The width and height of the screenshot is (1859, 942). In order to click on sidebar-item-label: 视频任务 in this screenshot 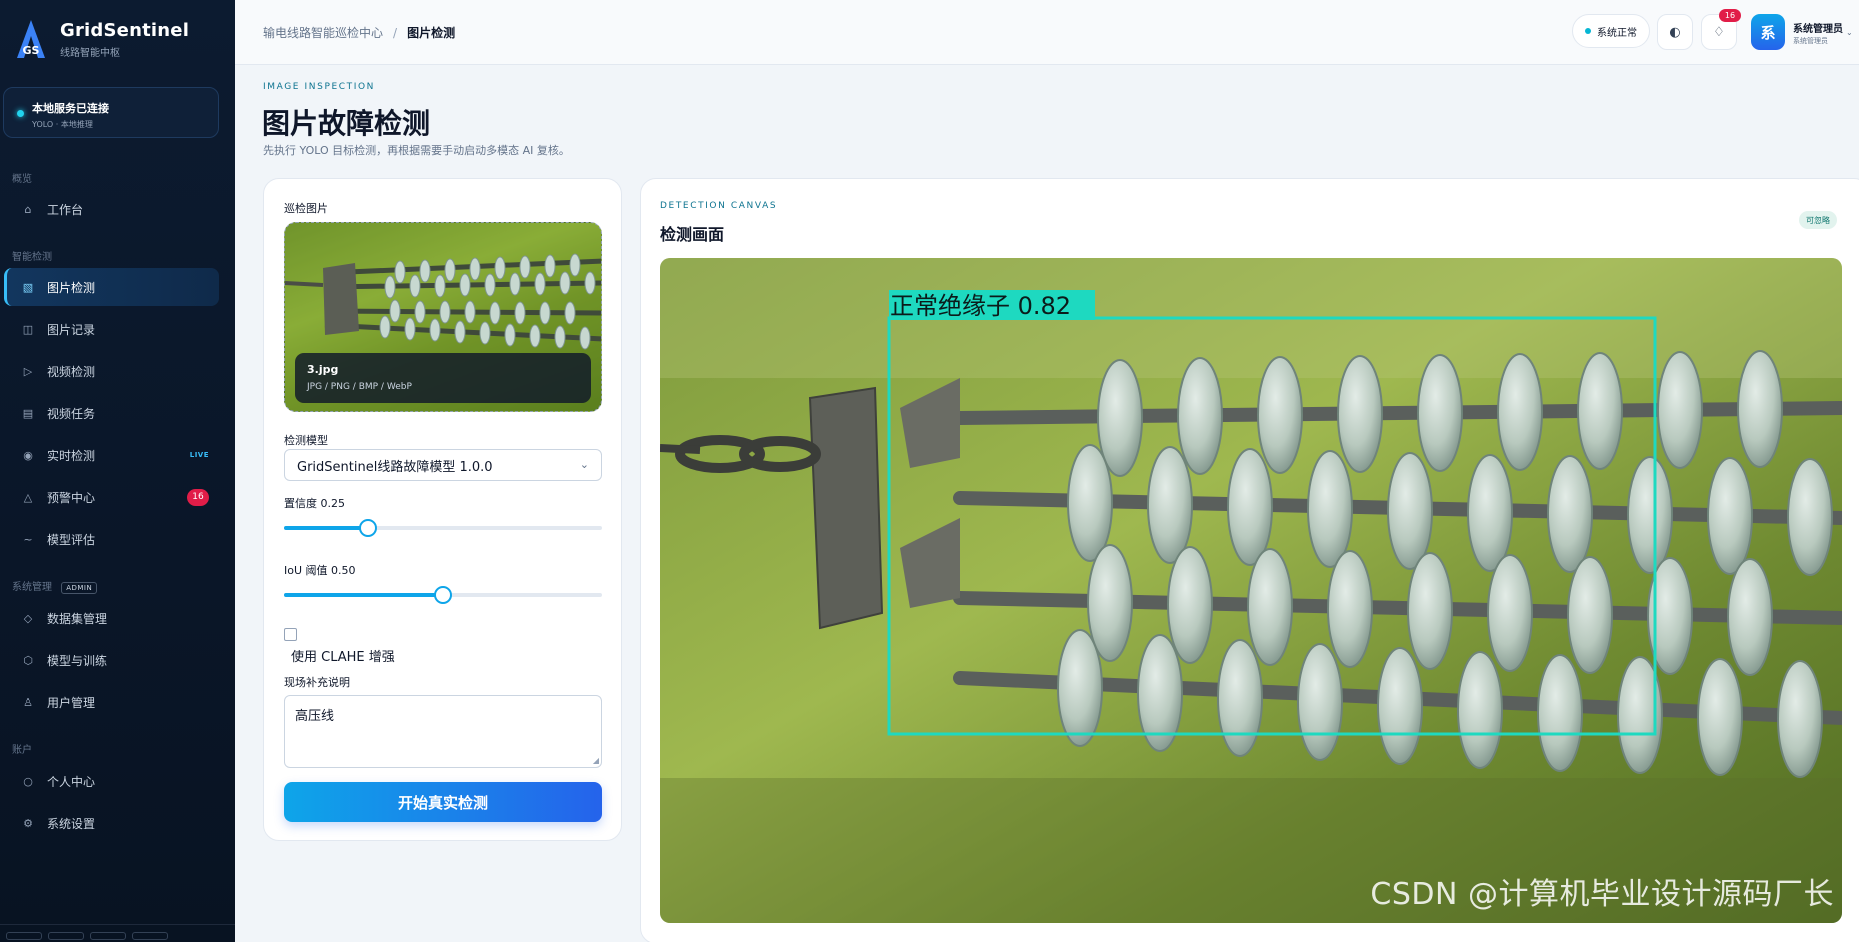, I will do `click(71, 413)`.